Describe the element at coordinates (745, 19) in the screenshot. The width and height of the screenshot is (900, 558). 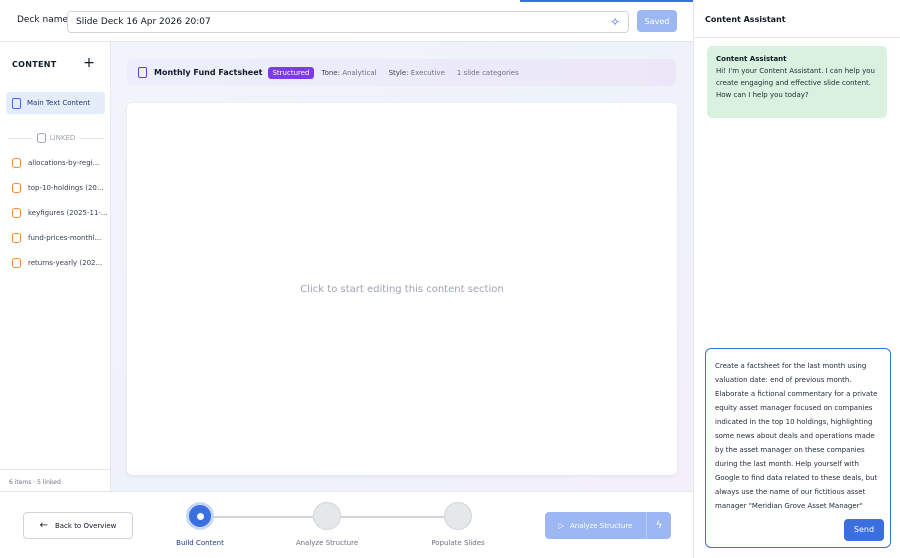
I see `assistant-title: Content Assistant` at that location.